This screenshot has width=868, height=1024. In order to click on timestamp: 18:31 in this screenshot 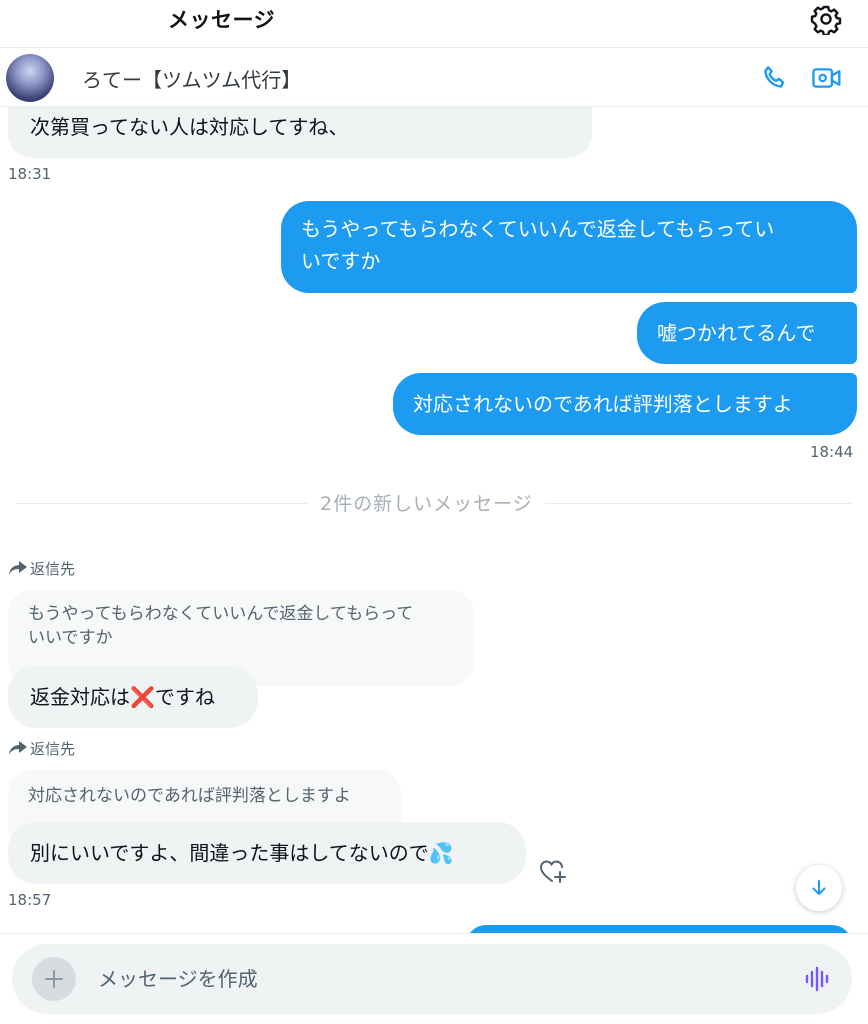, I will do `click(30, 174)`.